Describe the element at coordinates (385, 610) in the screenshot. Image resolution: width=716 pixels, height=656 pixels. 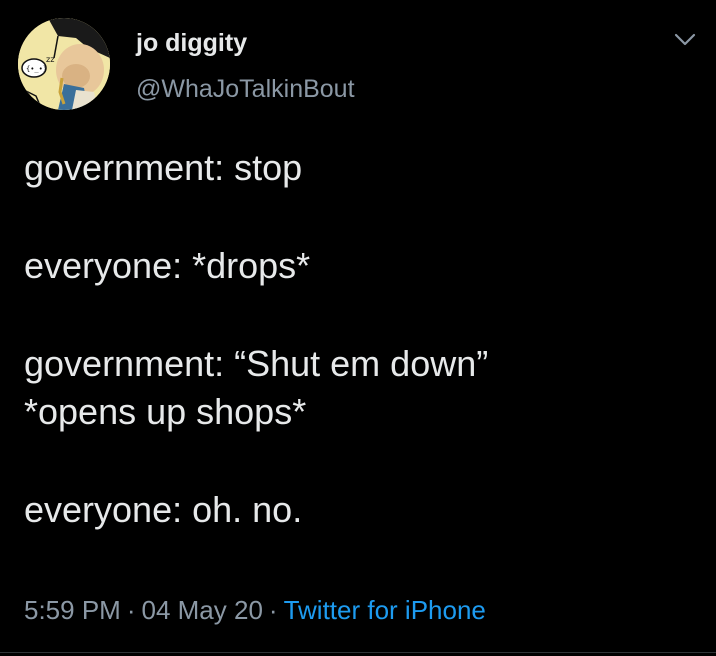
I see `tweet-source-link: Twitter for iPhone` at that location.